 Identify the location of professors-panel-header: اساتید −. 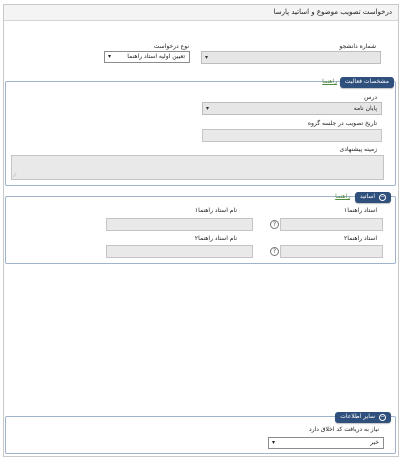
(372, 197).